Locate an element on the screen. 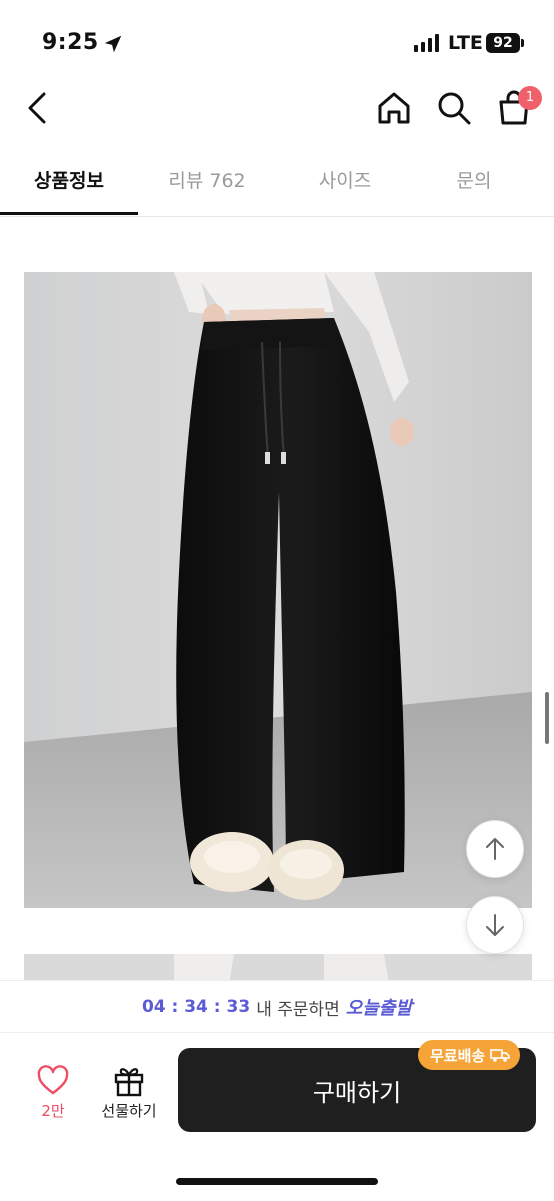  scroll-up-button is located at coordinates (495, 849).